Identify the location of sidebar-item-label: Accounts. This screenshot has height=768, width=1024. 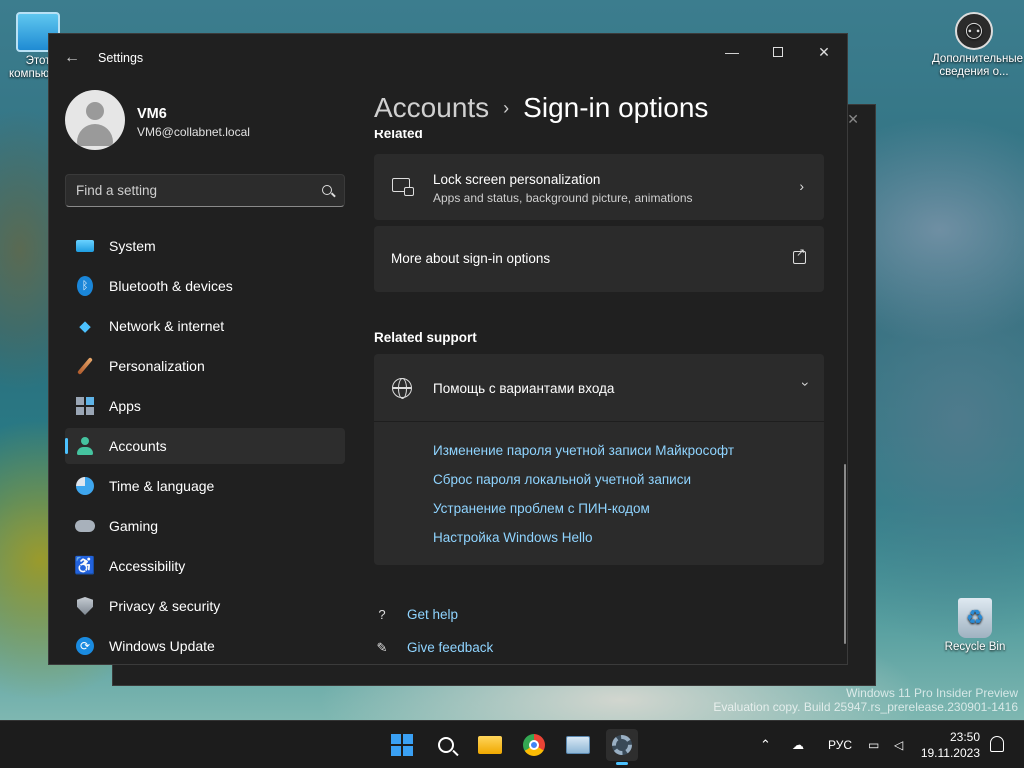
(138, 446).